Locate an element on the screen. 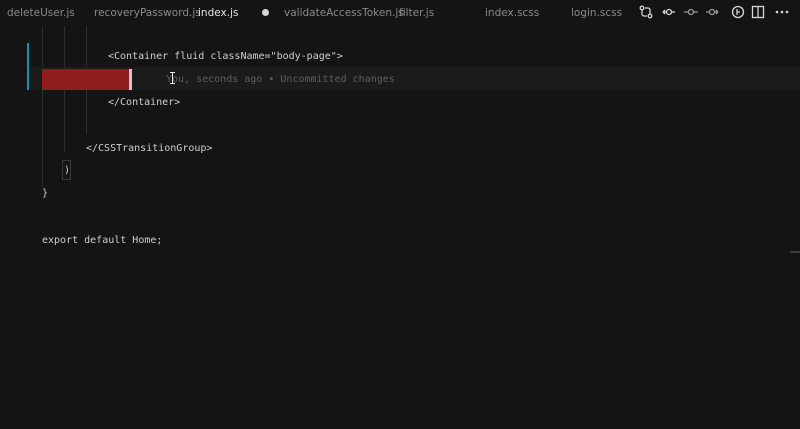  more-actions-icon is located at coordinates (782, 13).